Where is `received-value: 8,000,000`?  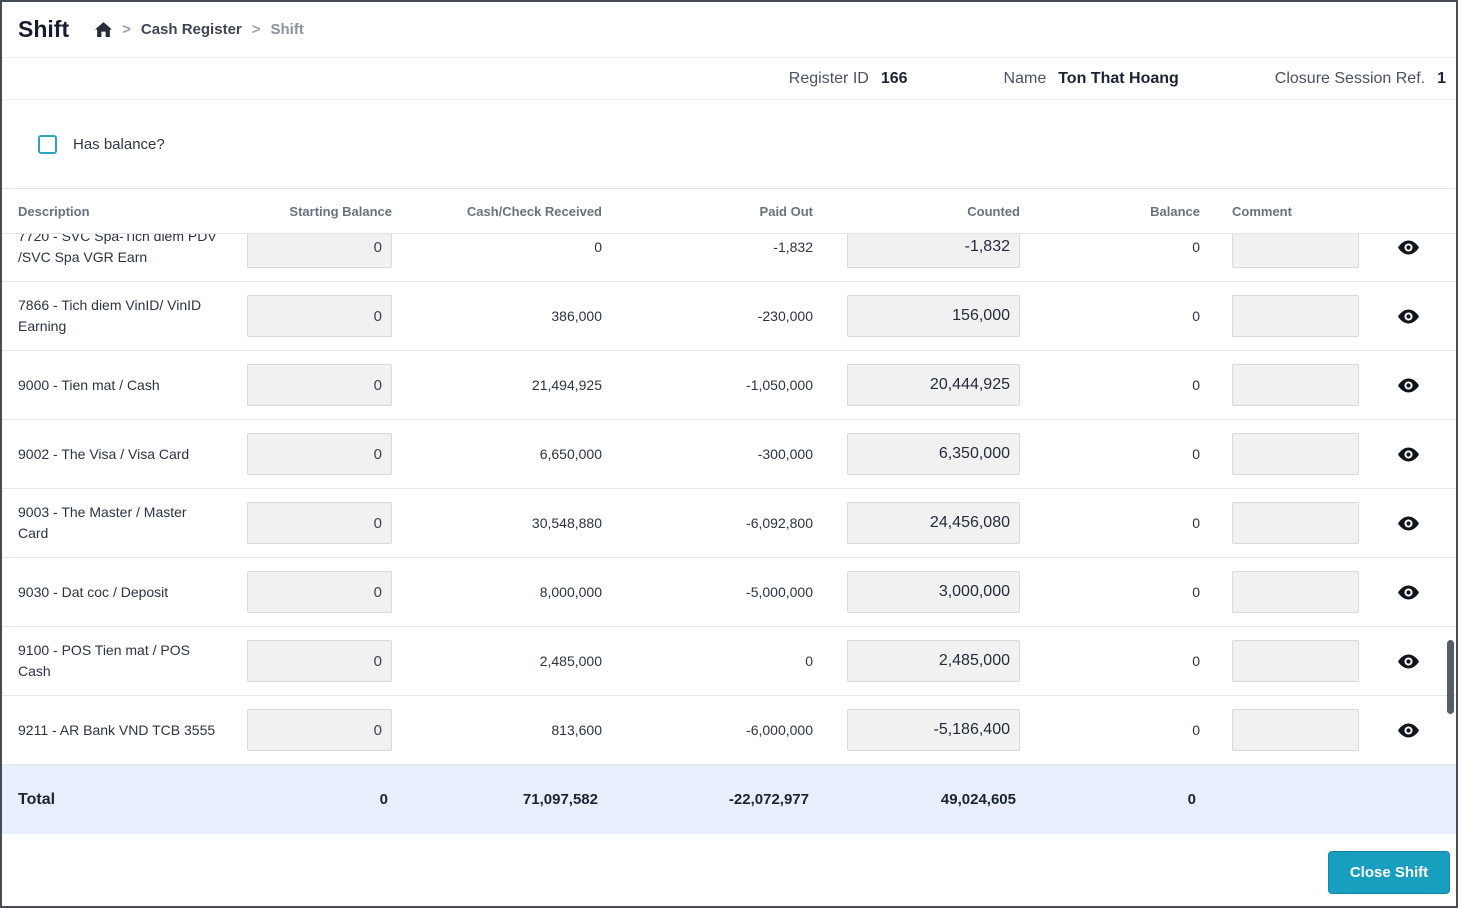 received-value: 8,000,000 is located at coordinates (570, 592).